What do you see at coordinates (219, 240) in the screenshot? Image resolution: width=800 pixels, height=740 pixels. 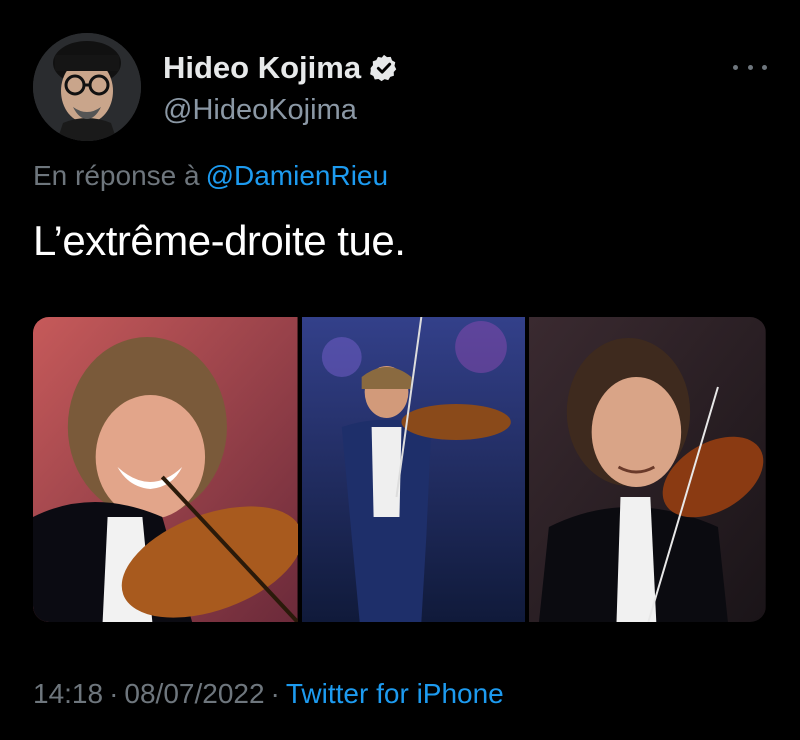 I see `tweet-text: L’extrême-droite tue.` at bounding box center [219, 240].